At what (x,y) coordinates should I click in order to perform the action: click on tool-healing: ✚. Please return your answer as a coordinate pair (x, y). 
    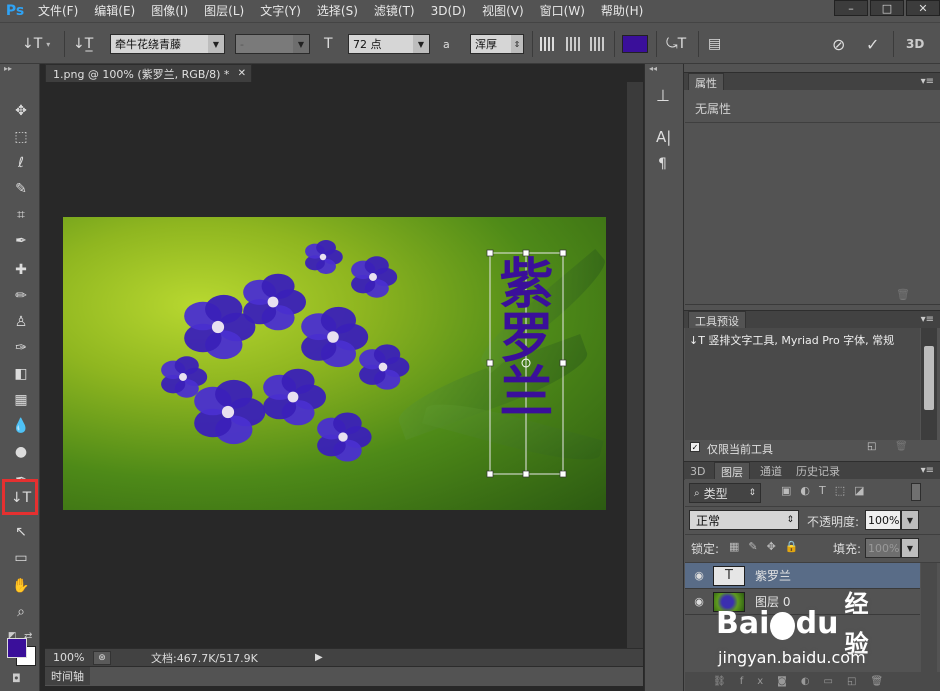
    Looking at the image, I should click on (21, 270).